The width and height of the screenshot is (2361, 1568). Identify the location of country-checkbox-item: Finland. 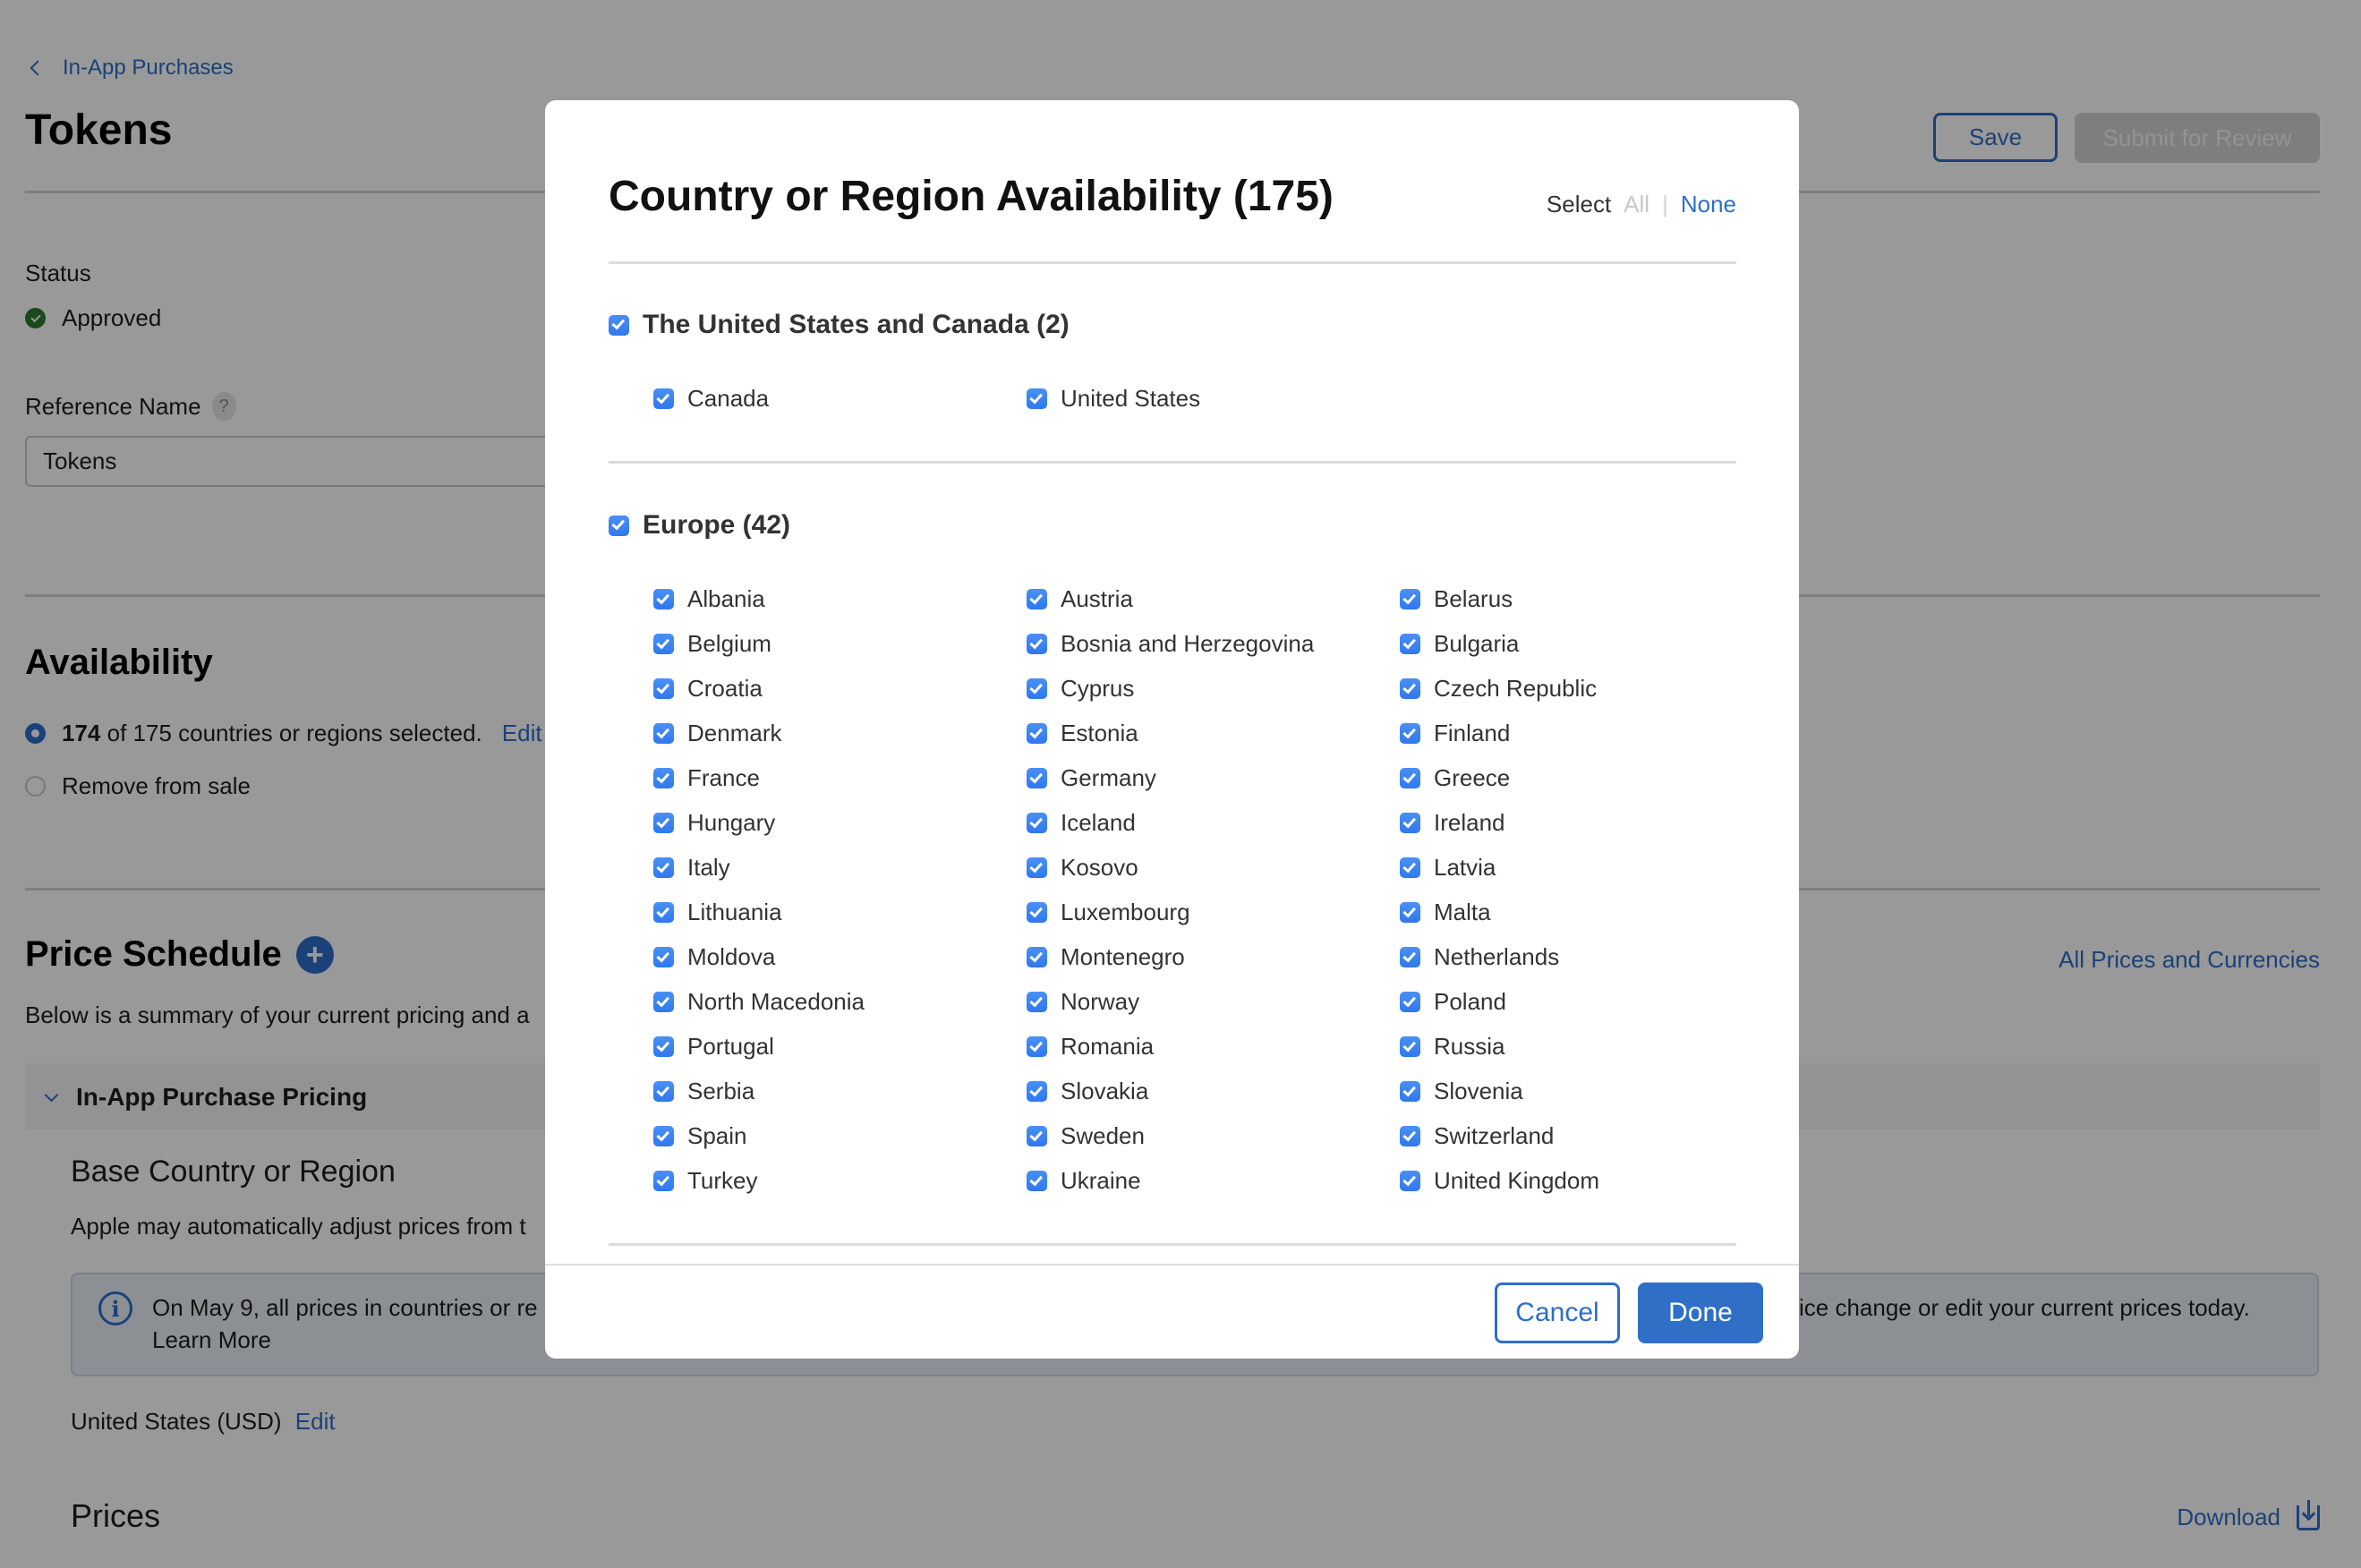
(1455, 733).